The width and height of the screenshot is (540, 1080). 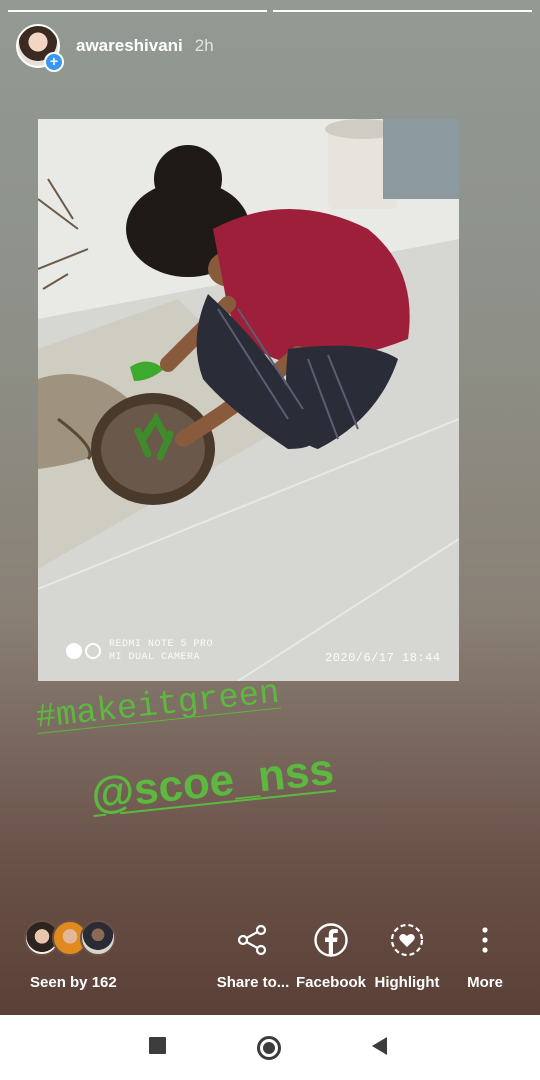 What do you see at coordinates (270, 11) in the screenshot?
I see `story-progress` at bounding box center [270, 11].